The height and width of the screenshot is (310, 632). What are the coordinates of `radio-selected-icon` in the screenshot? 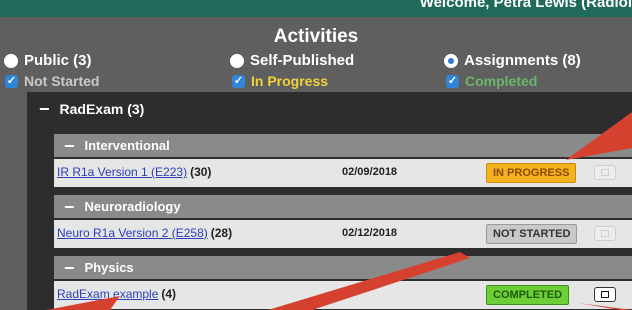 It's located at (451, 60).